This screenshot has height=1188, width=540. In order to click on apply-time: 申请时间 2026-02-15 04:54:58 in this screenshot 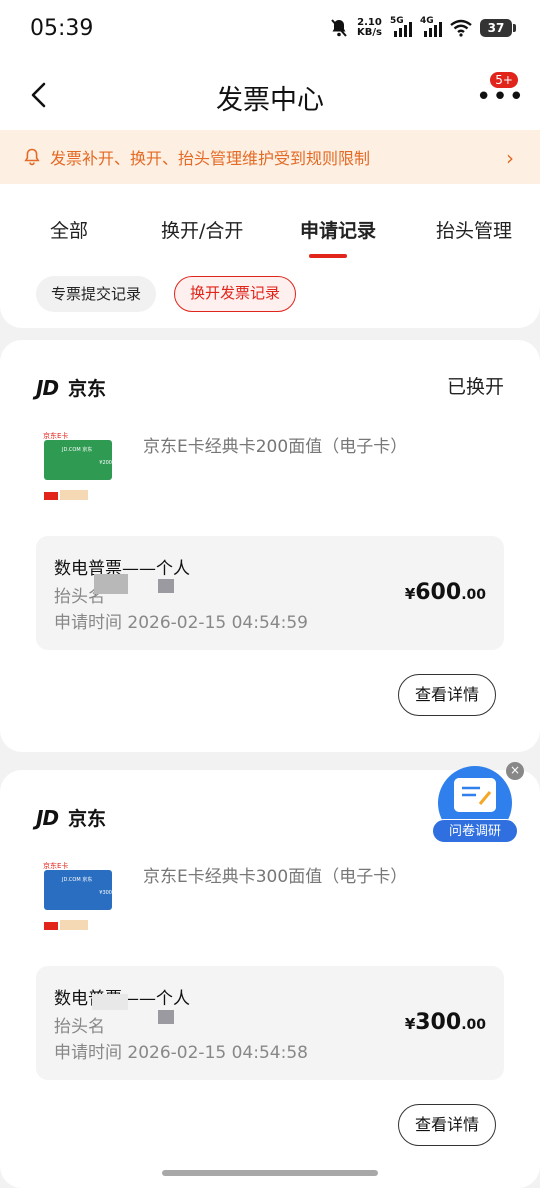, I will do `click(181, 1053)`.